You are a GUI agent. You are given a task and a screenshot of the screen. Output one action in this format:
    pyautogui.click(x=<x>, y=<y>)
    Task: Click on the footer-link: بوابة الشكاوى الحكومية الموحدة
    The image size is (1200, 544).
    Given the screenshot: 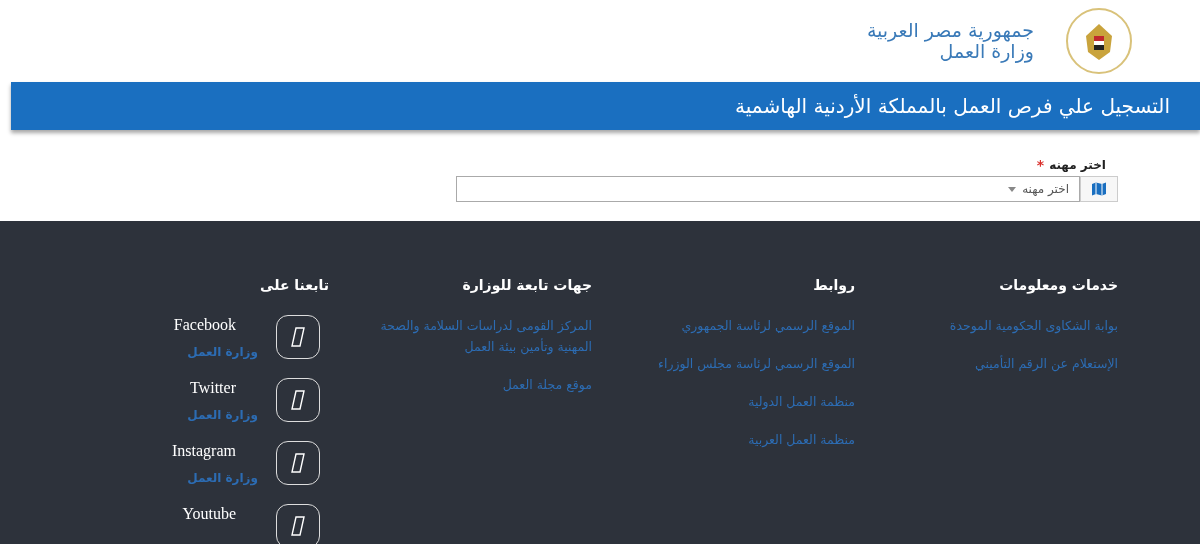 What is the action you would take?
    pyautogui.click(x=1033, y=325)
    